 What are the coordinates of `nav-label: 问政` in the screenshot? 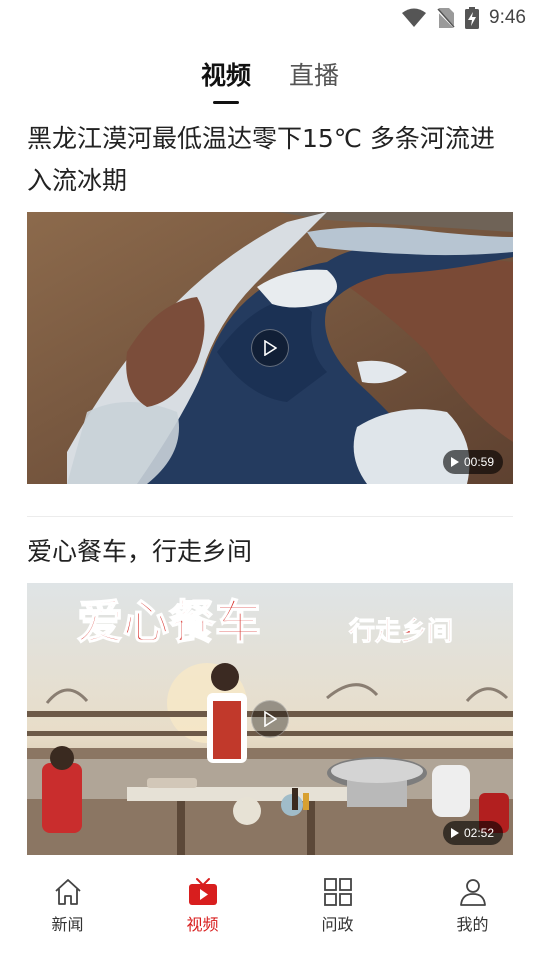 It's located at (337, 924).